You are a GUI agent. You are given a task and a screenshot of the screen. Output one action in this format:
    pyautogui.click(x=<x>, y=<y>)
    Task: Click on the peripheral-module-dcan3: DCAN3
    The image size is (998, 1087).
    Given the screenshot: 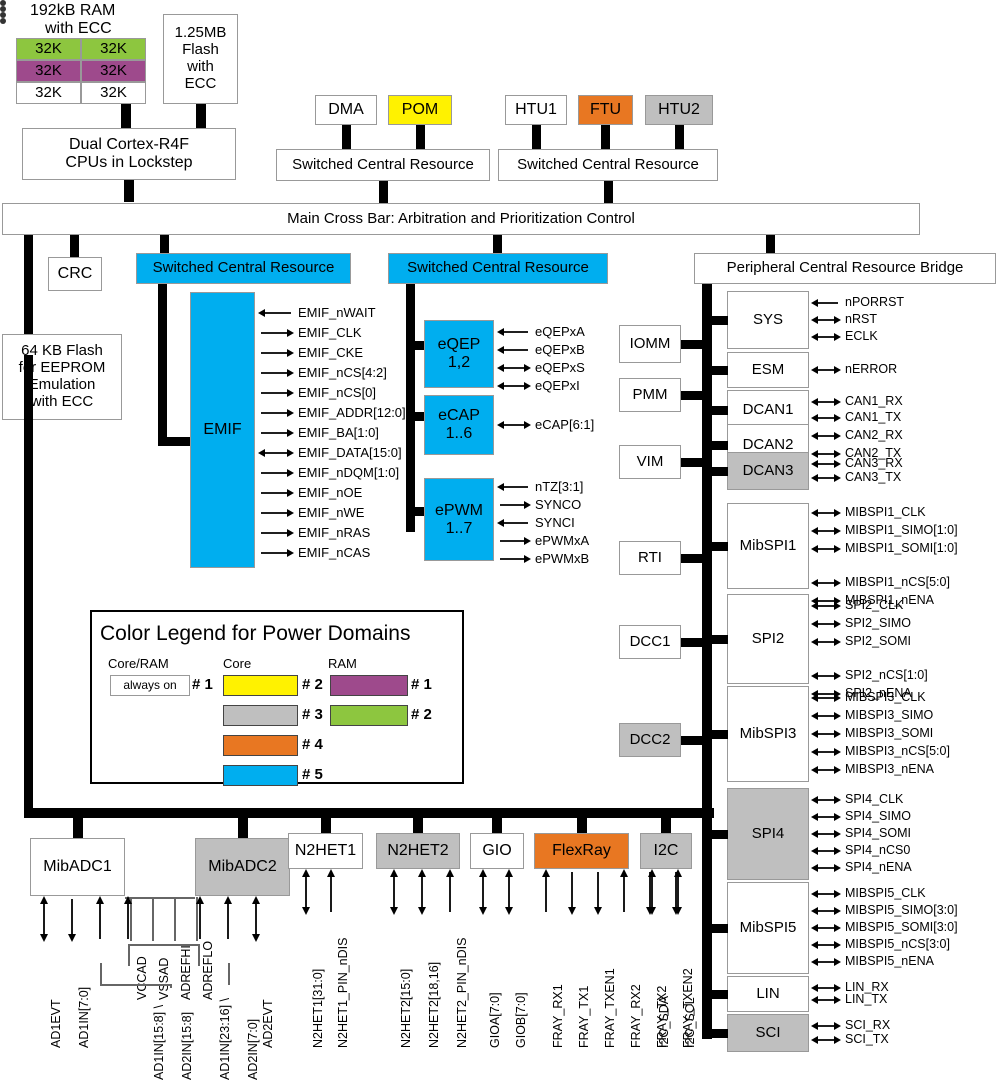 What is the action you would take?
    pyautogui.click(x=768, y=471)
    